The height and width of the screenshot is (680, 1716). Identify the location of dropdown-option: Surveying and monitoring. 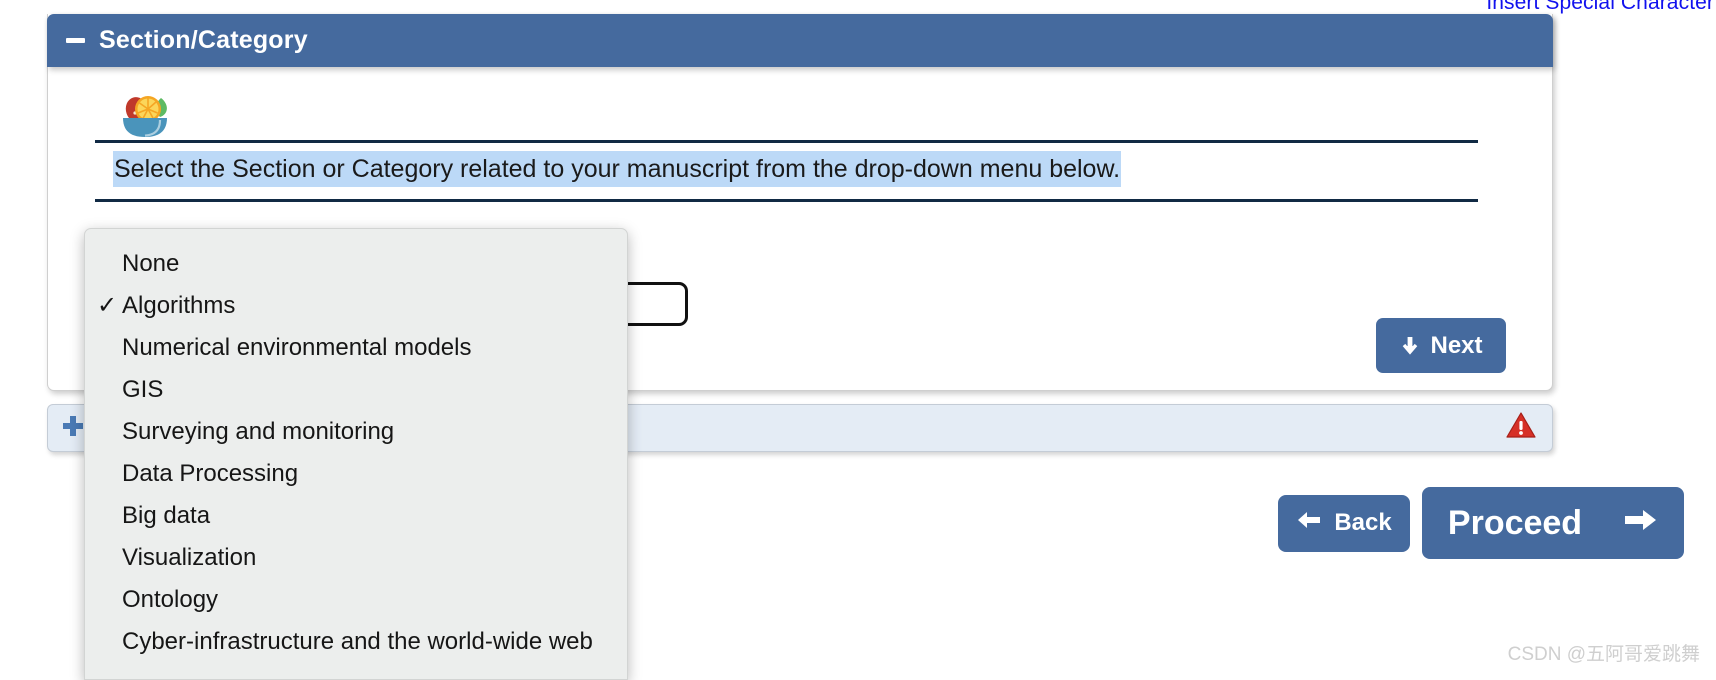
(356, 432).